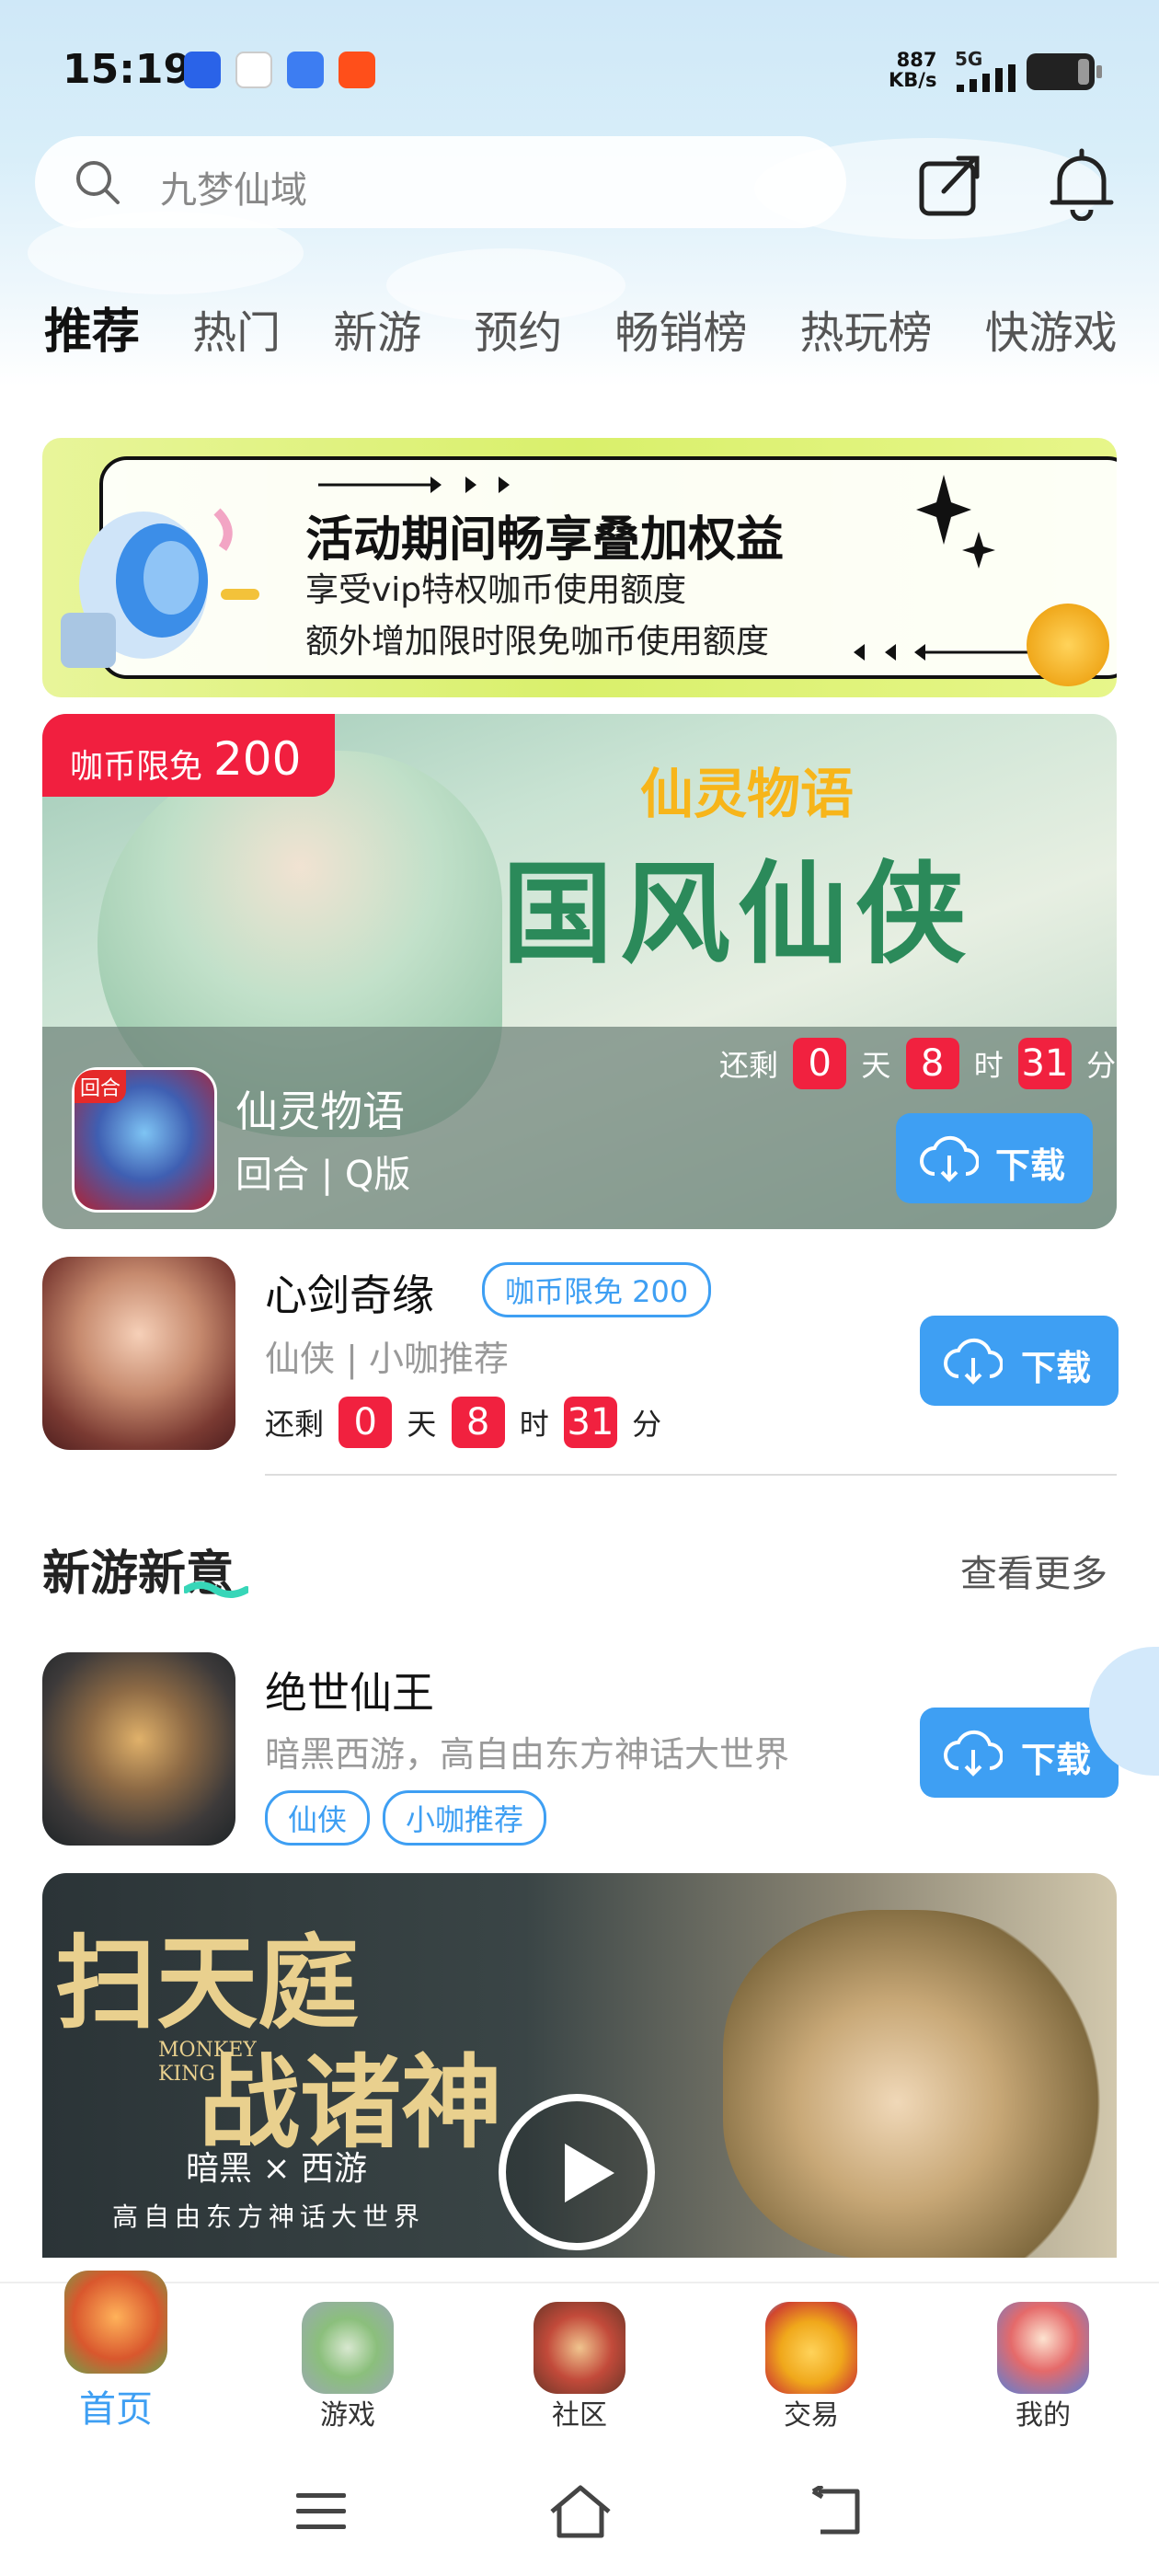 This screenshot has height=2576, width=1159. Describe the element at coordinates (465, 1818) in the screenshot. I see `game-tag: 小咖推荐` at that location.